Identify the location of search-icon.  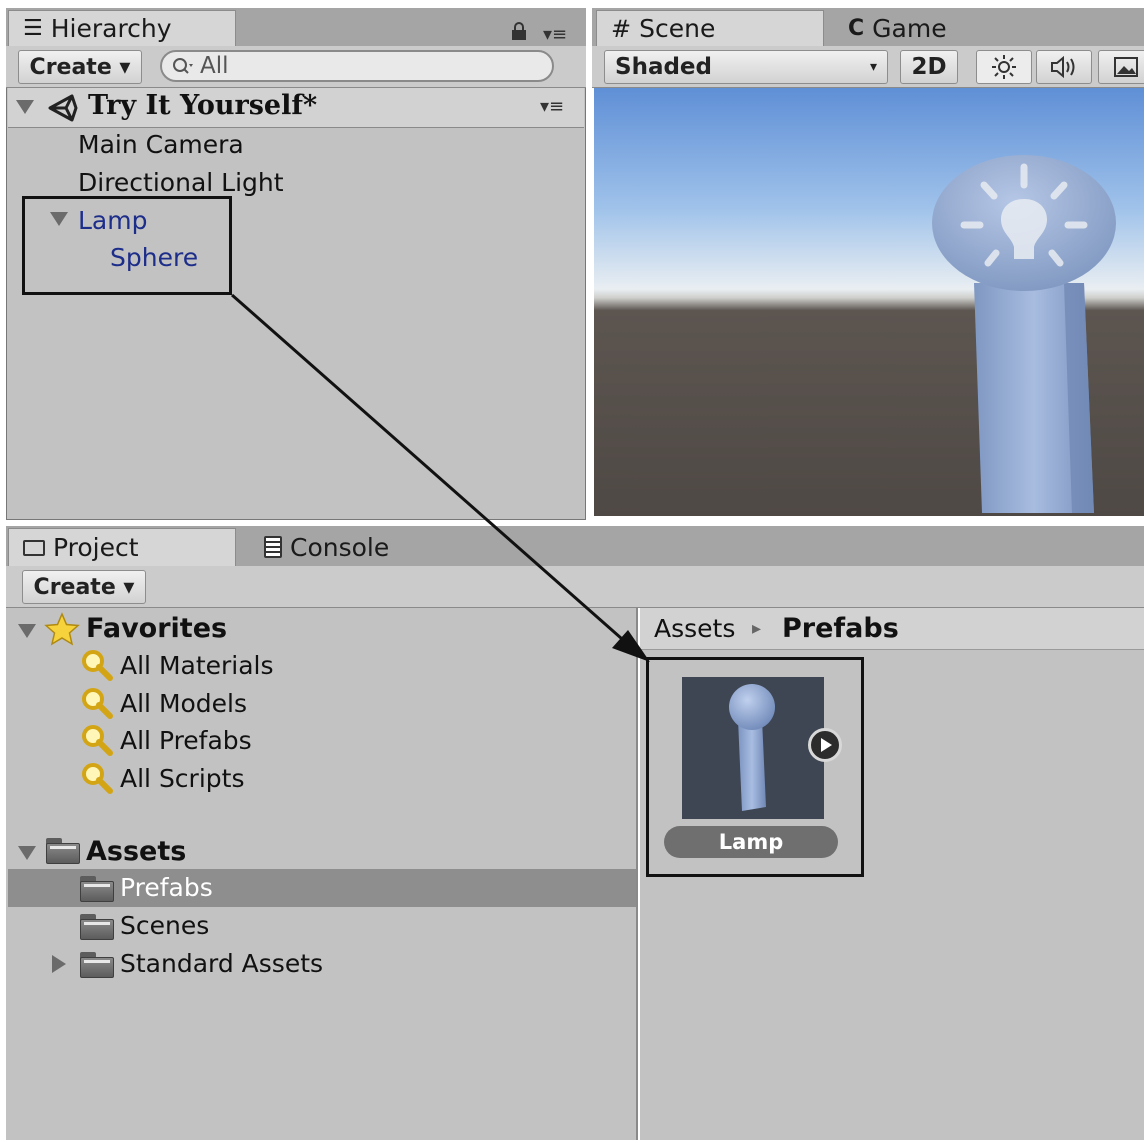
(183, 66).